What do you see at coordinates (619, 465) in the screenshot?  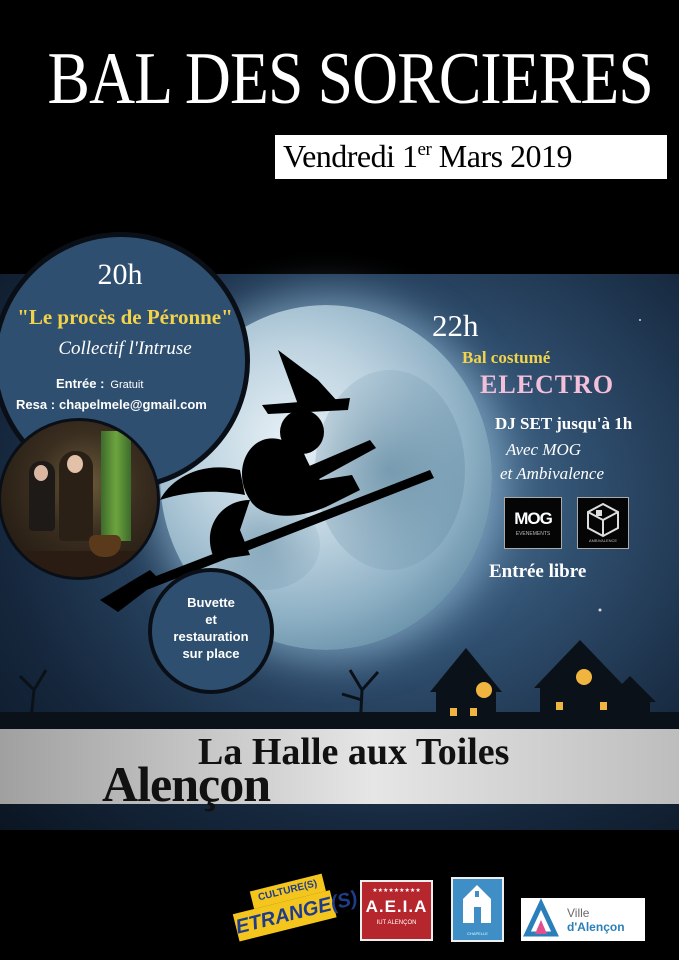 I see `star` at bounding box center [619, 465].